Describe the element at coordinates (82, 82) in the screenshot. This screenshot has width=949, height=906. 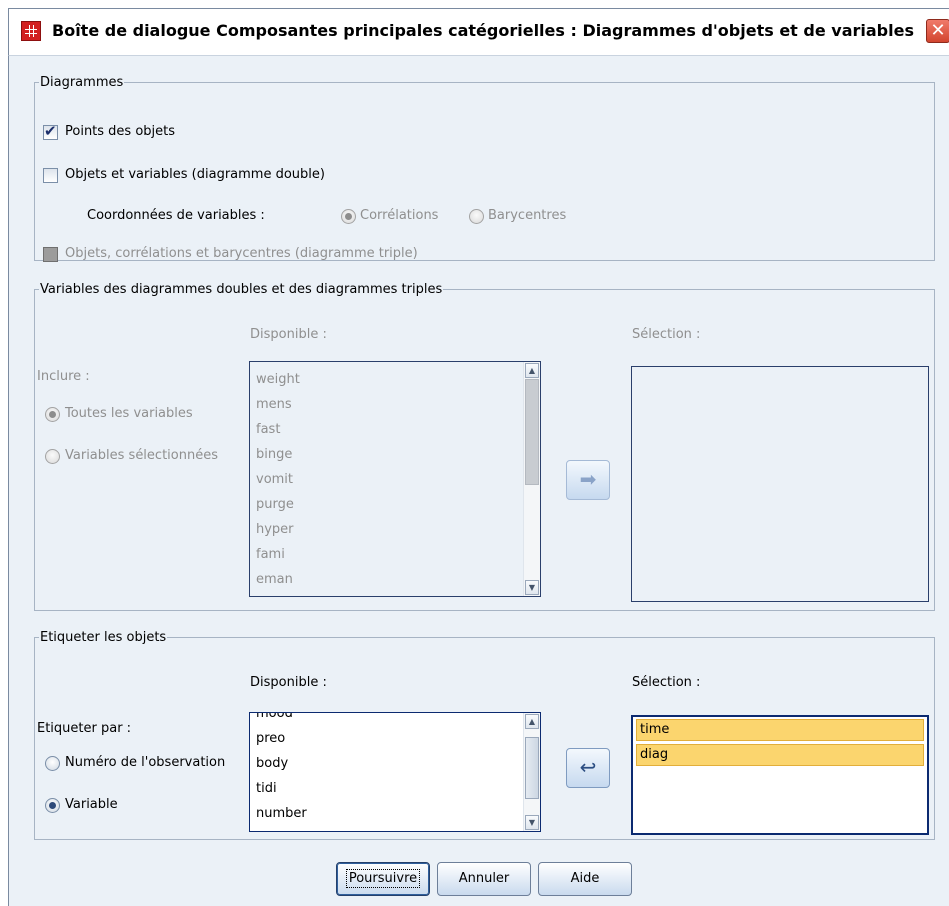
I see `diagrammes-legend: Diagrammes` at that location.